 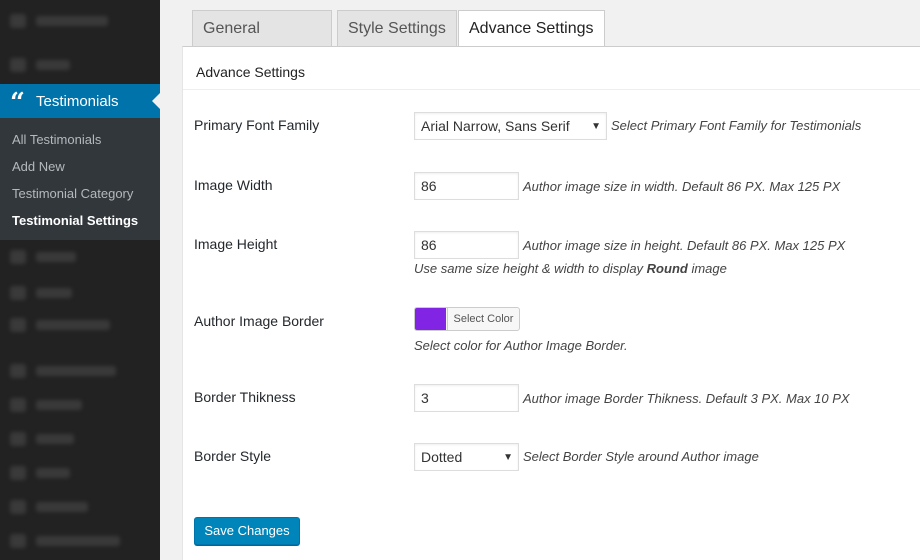 What do you see at coordinates (466, 398) in the screenshot?
I see `border-thickness-input: 3` at bounding box center [466, 398].